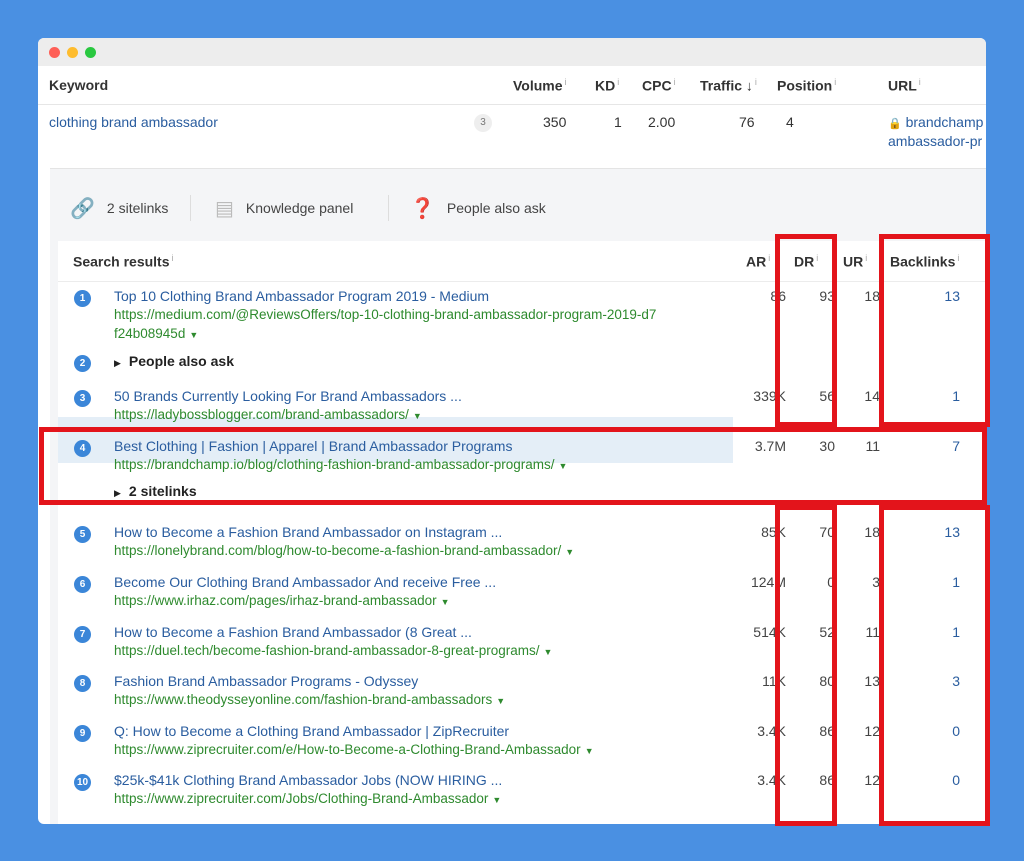 The image size is (1024, 861). Describe the element at coordinates (904, 85) in the screenshot. I see `column-url: URL i` at that location.